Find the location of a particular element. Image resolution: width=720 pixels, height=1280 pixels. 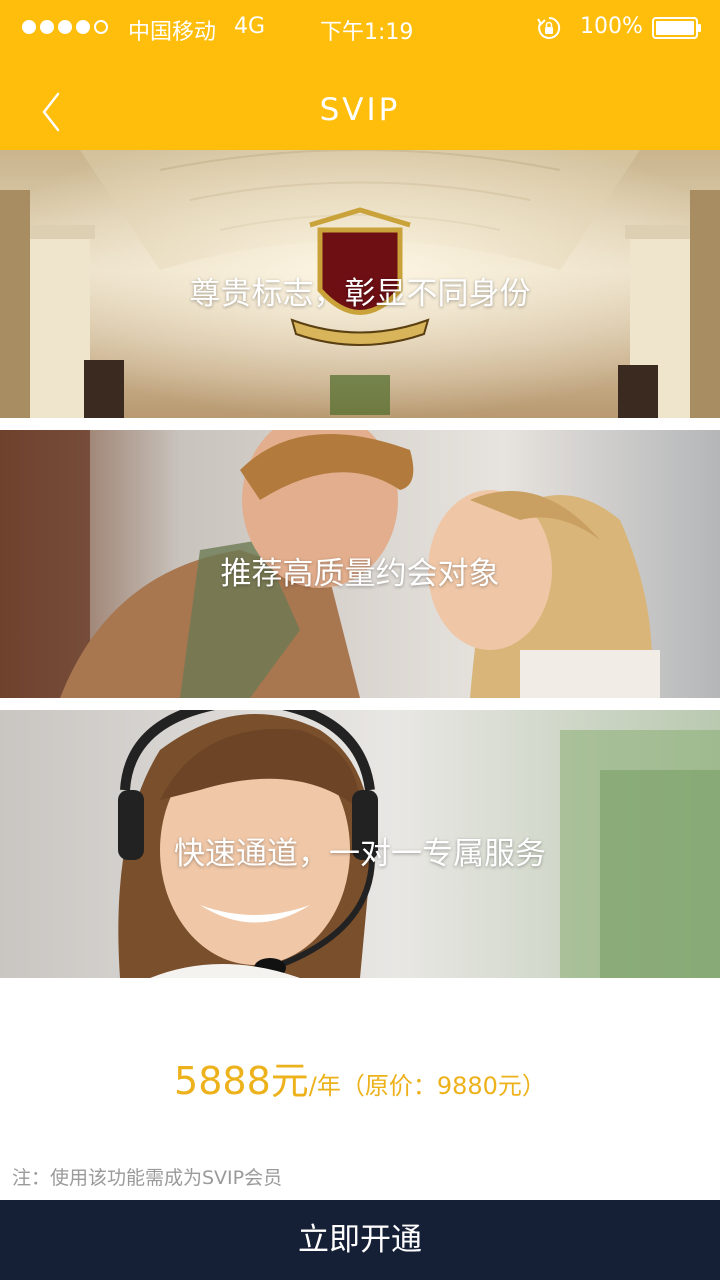

banner-caption: 快速通道，一对一专属服务 is located at coordinates (360, 854).